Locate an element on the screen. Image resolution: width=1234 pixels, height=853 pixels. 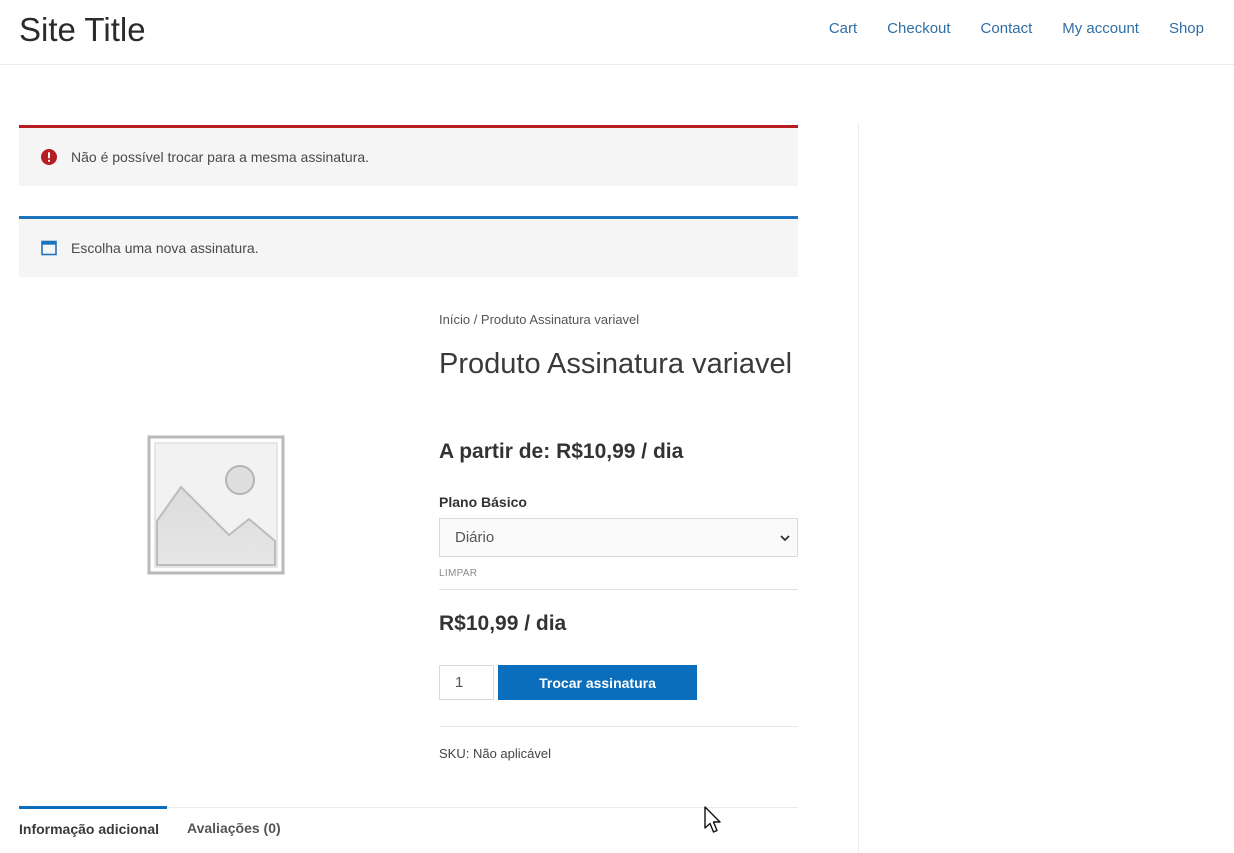
nav-contact: Contact is located at coordinates (1007, 29).